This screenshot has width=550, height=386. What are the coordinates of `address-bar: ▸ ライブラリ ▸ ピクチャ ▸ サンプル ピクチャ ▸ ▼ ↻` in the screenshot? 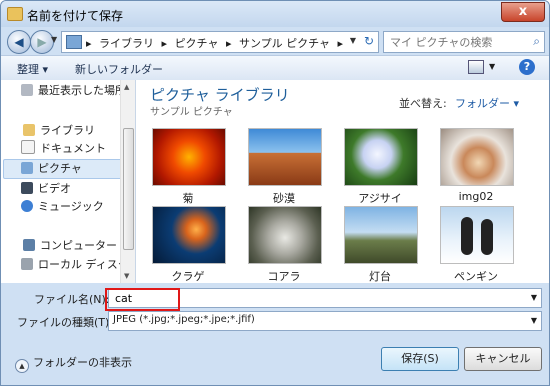 It's located at (220, 42).